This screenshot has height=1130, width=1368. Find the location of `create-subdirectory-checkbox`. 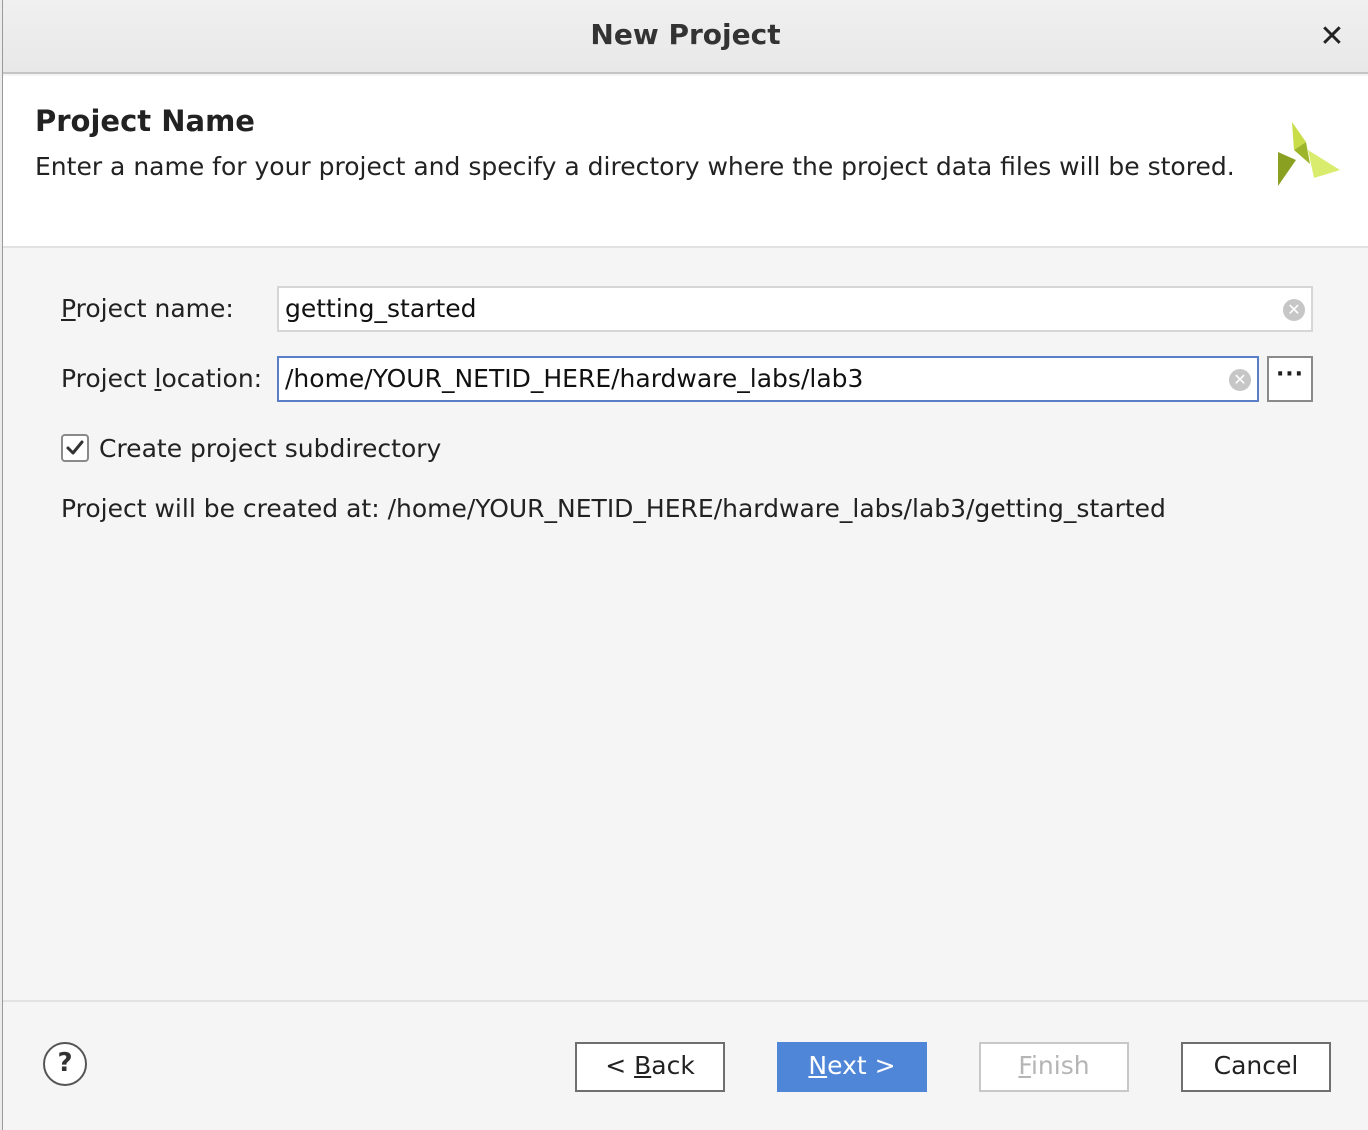

create-subdirectory-checkbox is located at coordinates (75, 448).